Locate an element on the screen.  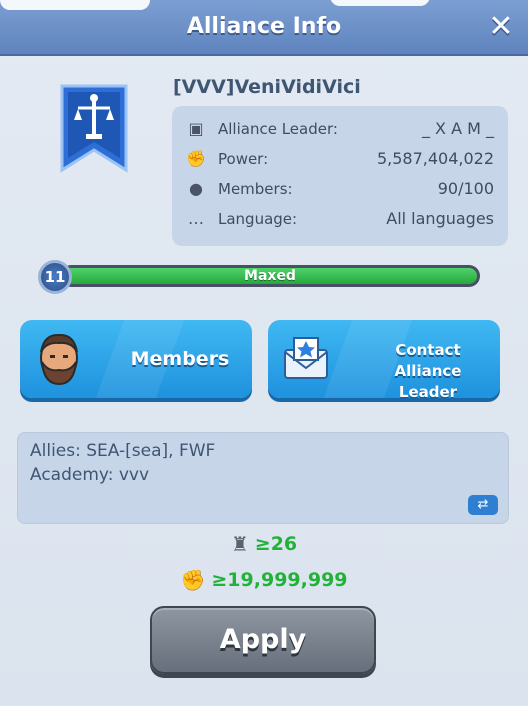
swap-arrows-icon: ⇄ is located at coordinates (483, 505).